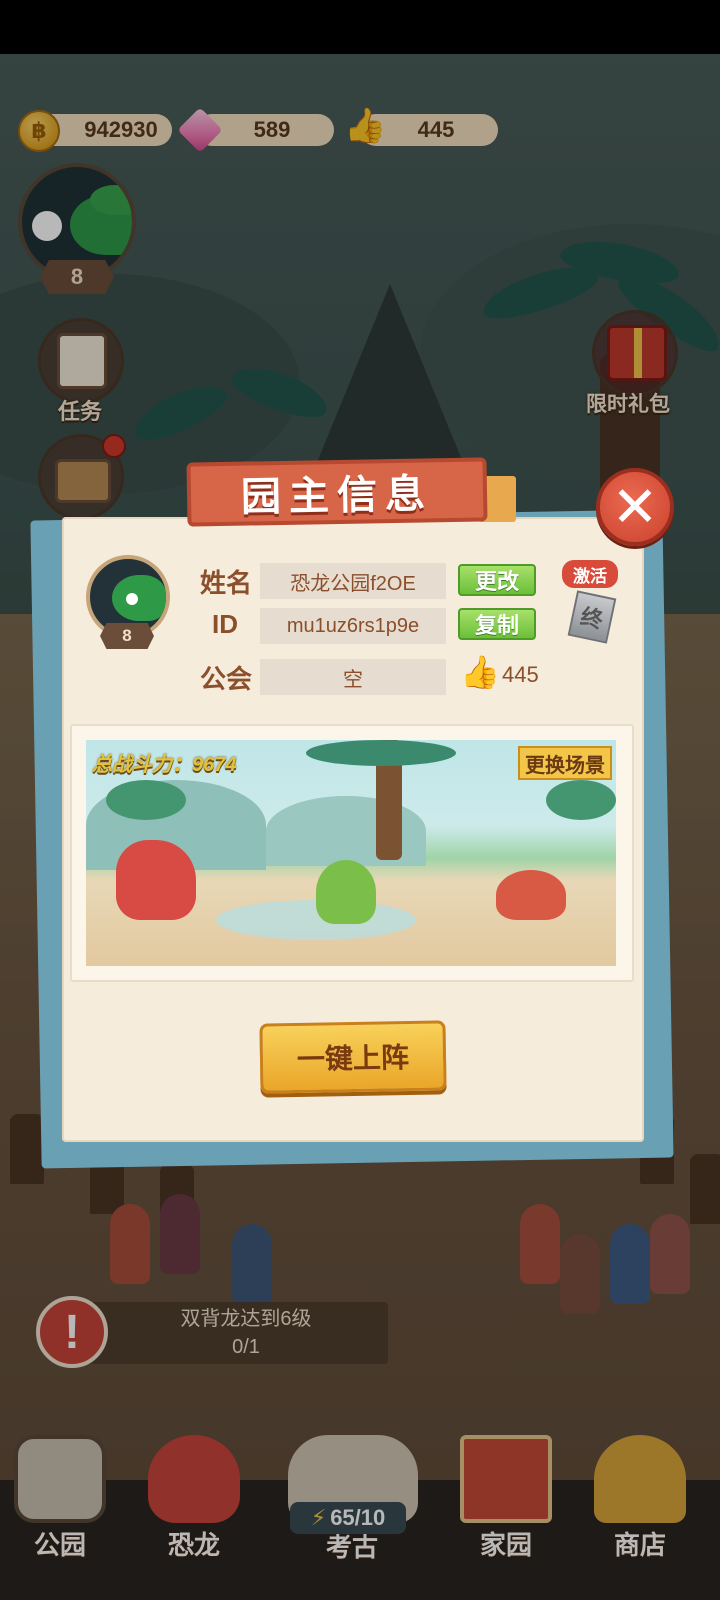 The width and height of the screenshot is (720, 1600). I want to click on id-field: mu1uz6rs1p9e, so click(353, 626).